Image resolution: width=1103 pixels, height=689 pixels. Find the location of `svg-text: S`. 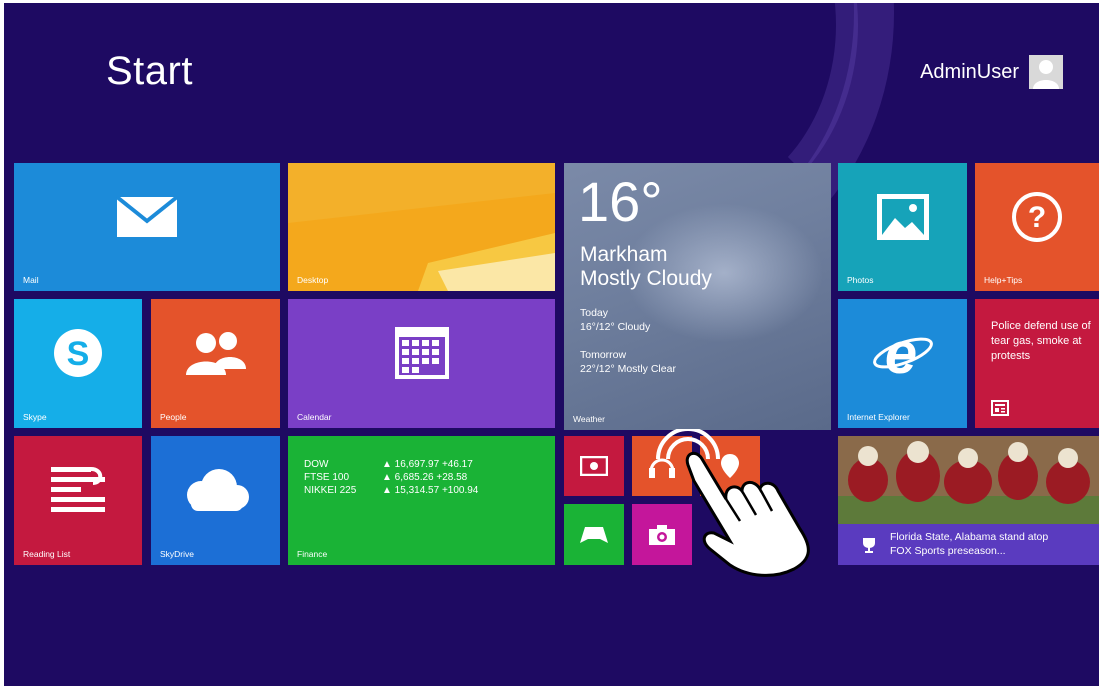

svg-text: S is located at coordinates (78, 354).